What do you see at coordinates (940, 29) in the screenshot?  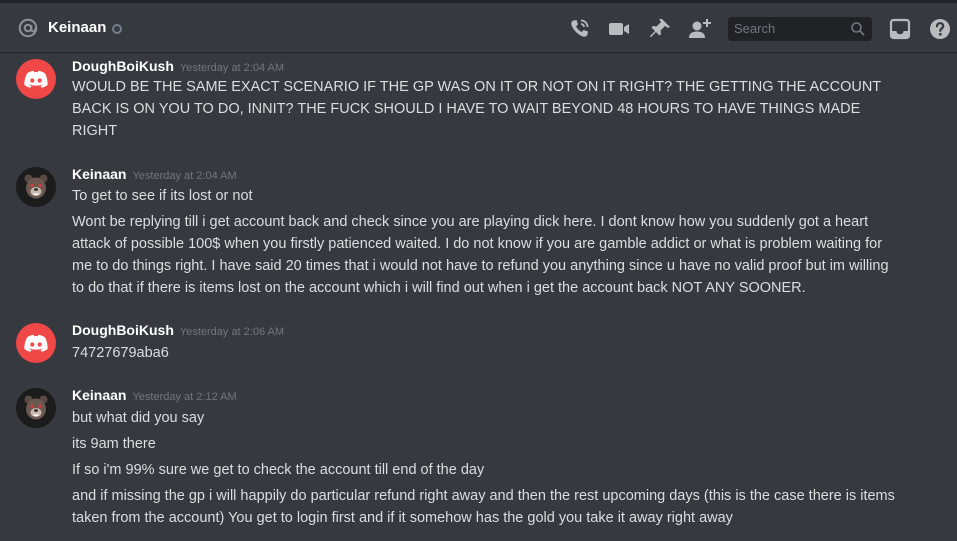 I see `help-icon` at bounding box center [940, 29].